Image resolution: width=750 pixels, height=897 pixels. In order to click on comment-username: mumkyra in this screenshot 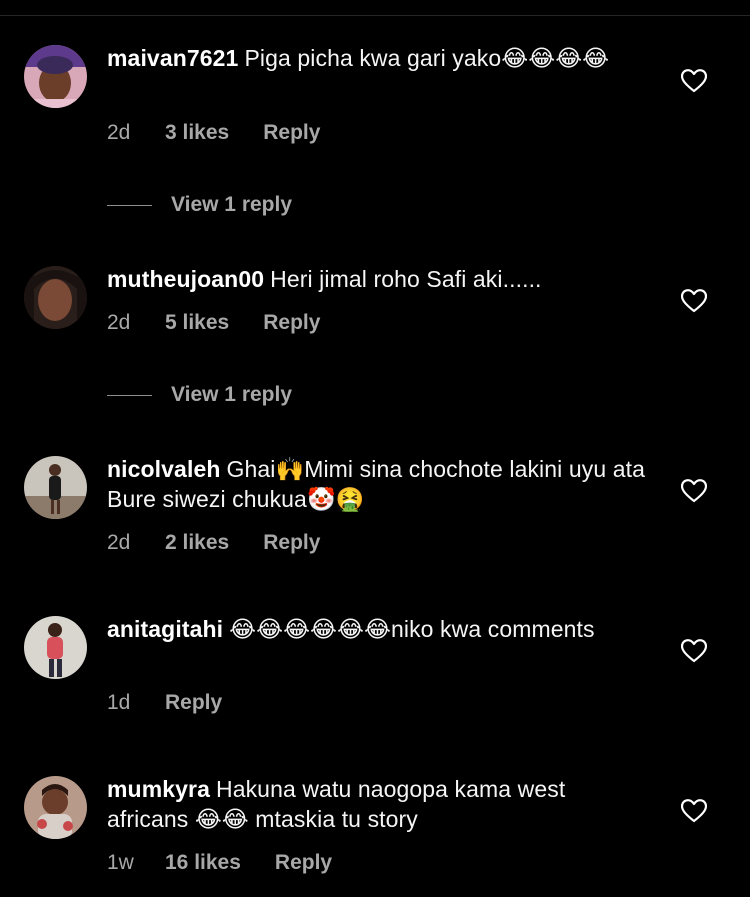, I will do `click(158, 789)`.